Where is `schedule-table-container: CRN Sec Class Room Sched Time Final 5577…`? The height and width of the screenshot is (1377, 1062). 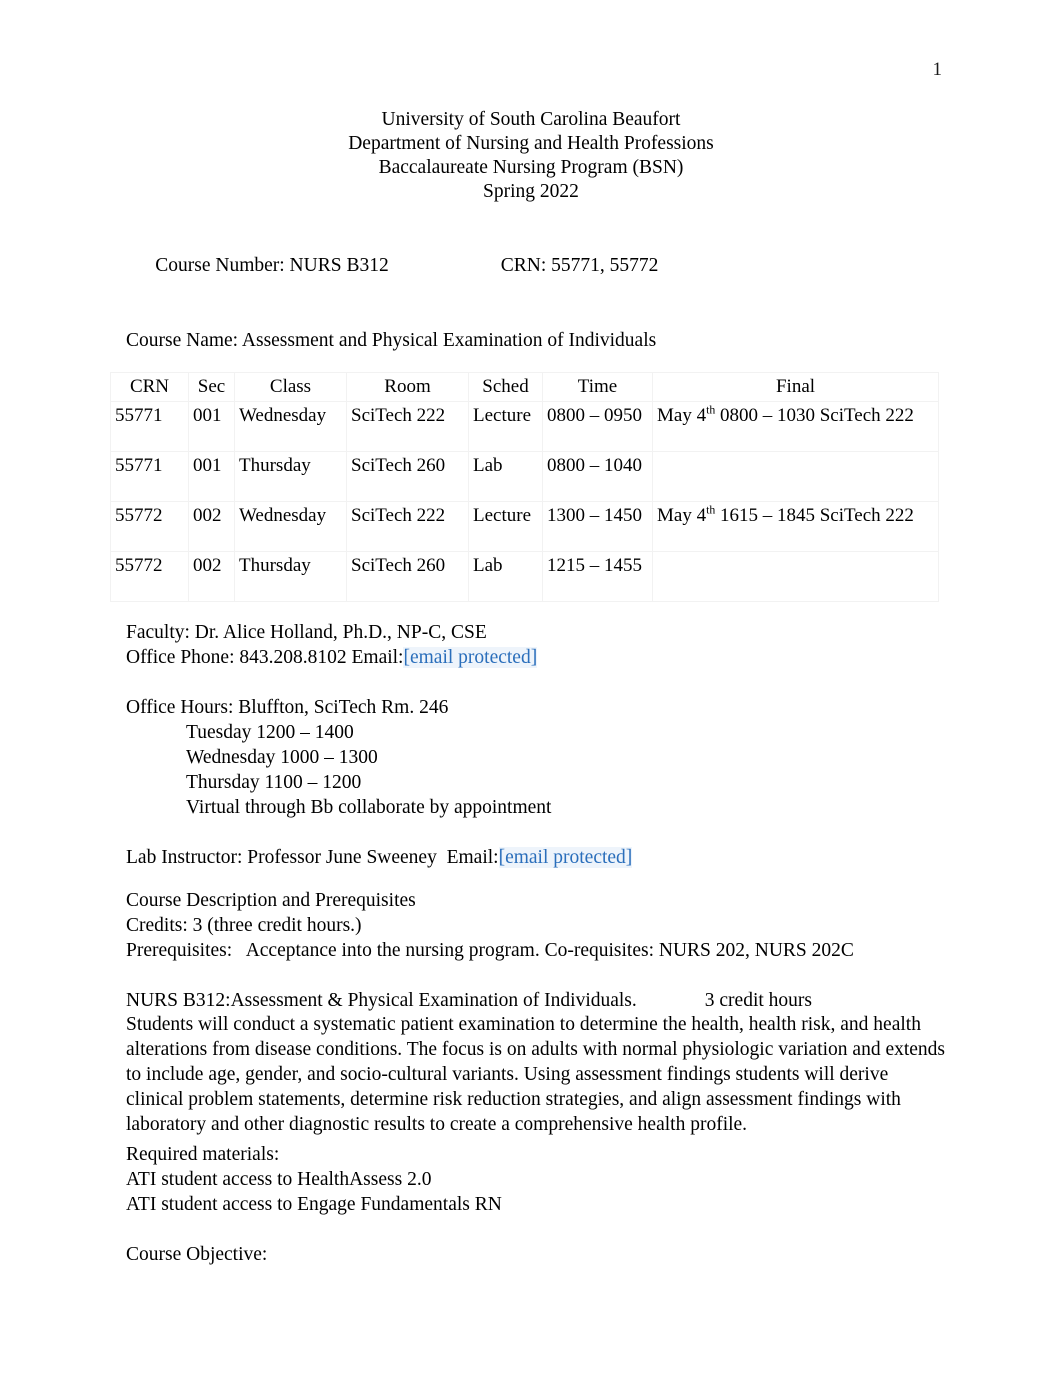
schedule-table-container: CRN Sec Class Room Sched Time Final 5577… is located at coordinates (524, 487).